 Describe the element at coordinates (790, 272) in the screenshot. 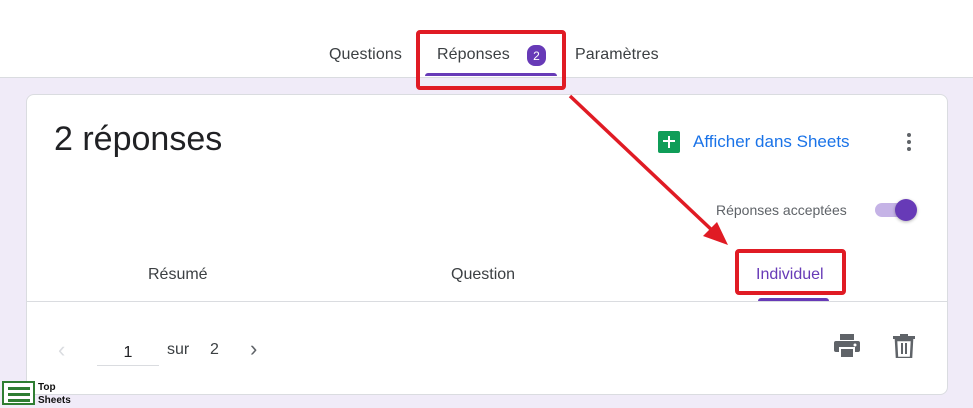

I see `annotation-box-individual` at that location.